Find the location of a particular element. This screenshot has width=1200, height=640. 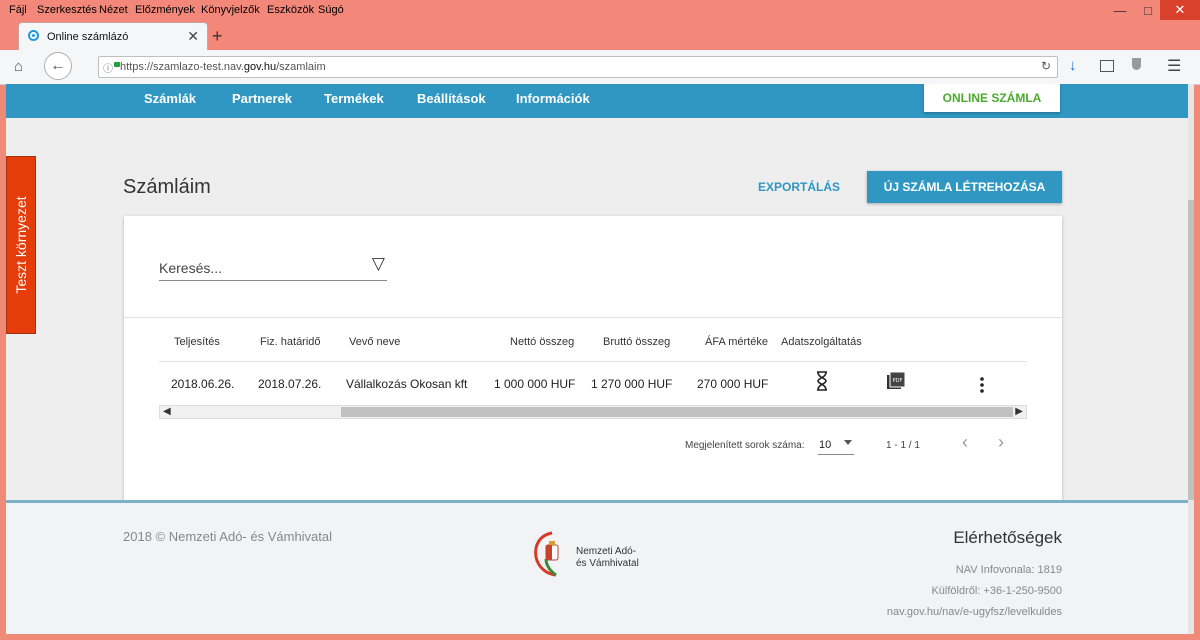

nav-partnerek: Partnerek is located at coordinates (262, 98).